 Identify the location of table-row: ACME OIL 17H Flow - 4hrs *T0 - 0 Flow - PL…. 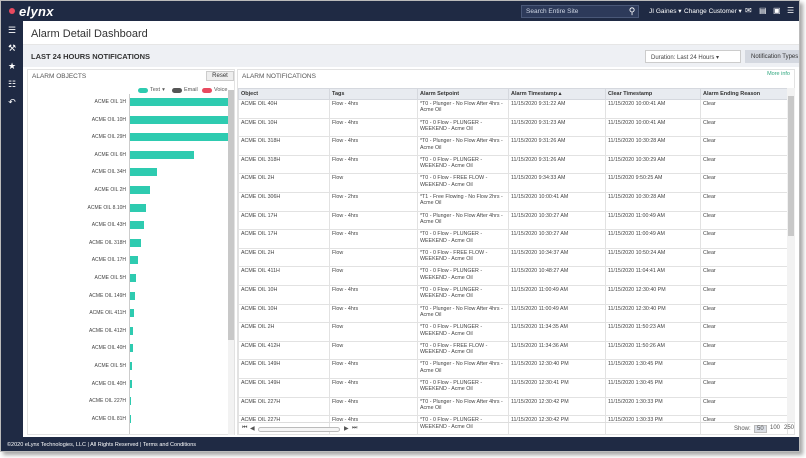
(513, 239).